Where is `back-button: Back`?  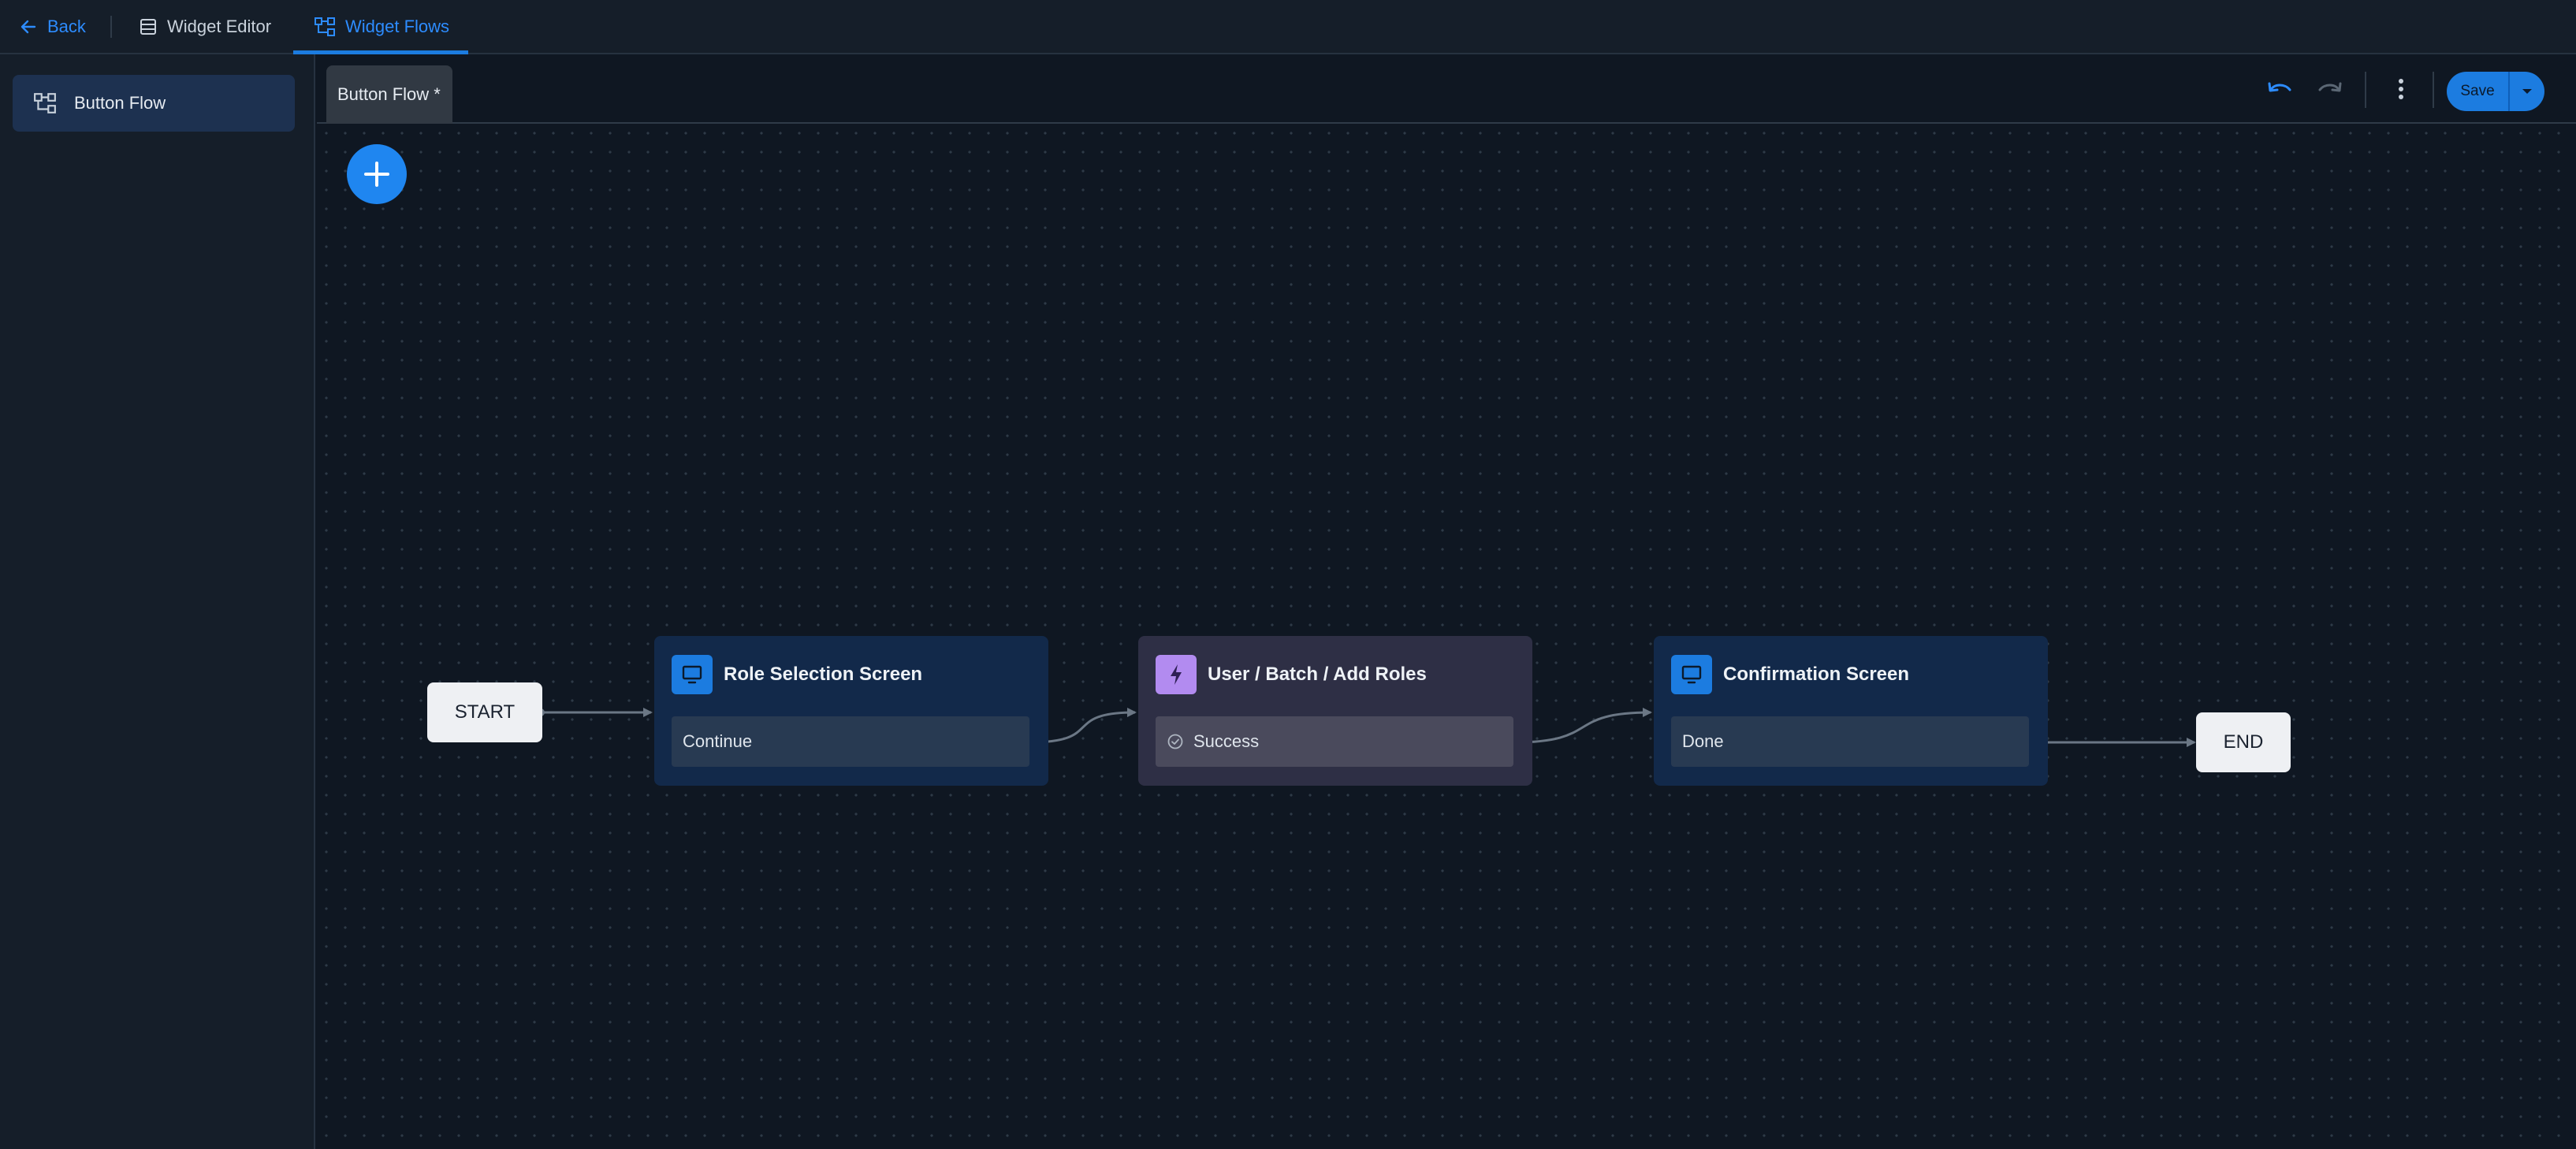
back-button: Back is located at coordinates (52, 26).